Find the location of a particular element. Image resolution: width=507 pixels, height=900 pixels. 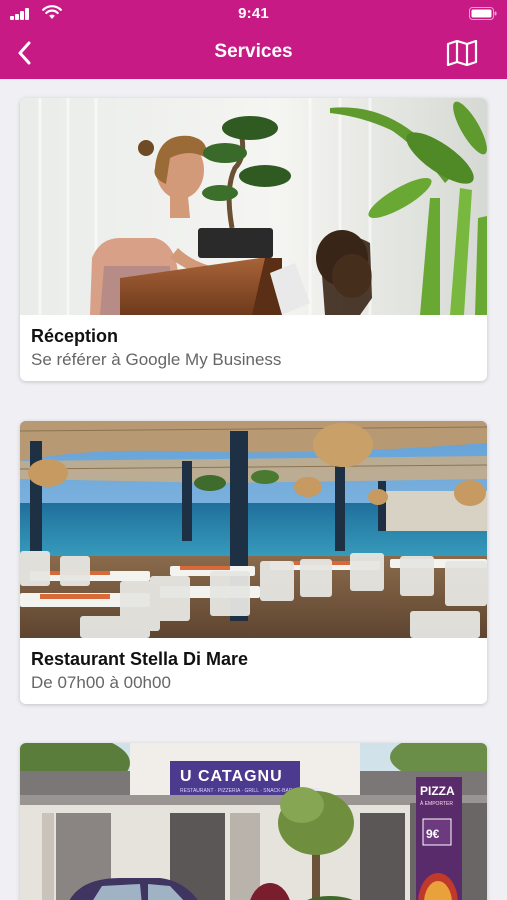

map-icon is located at coordinates (462, 53).